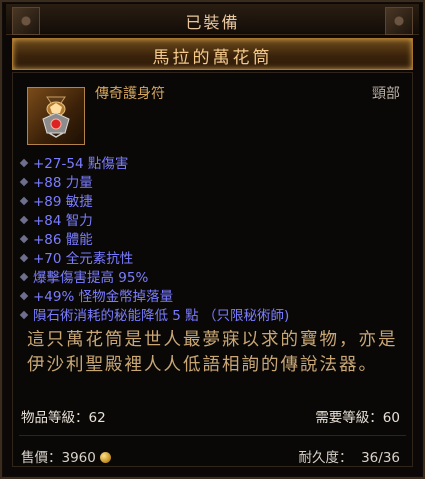  I want to click on amulet-icon, so click(56, 117).